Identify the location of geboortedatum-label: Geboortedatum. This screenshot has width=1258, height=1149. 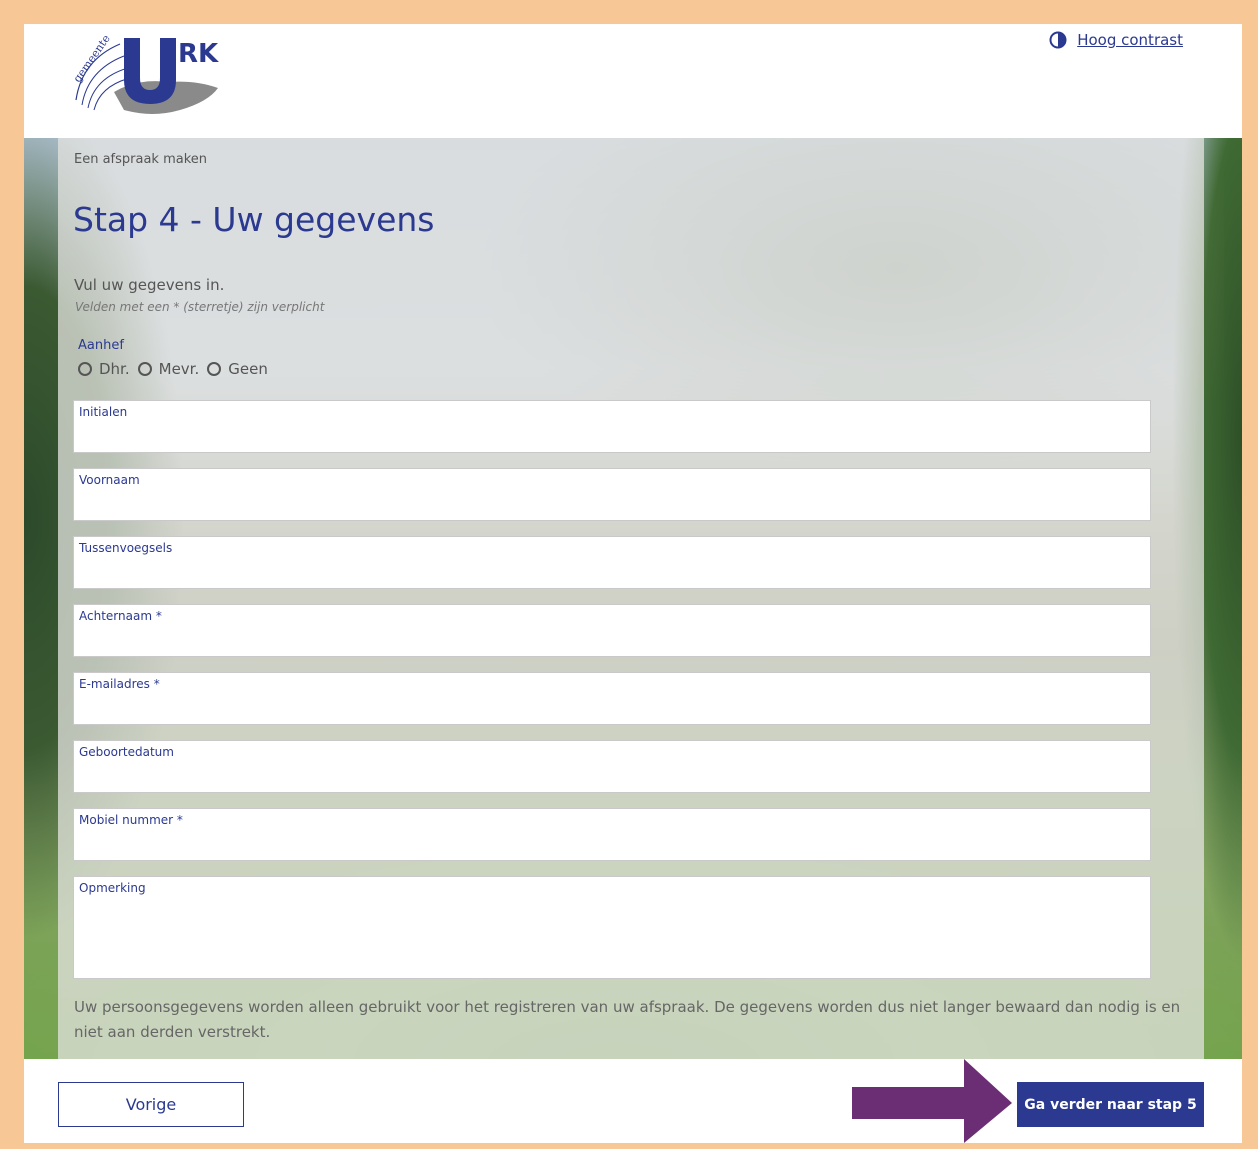
(126, 752).